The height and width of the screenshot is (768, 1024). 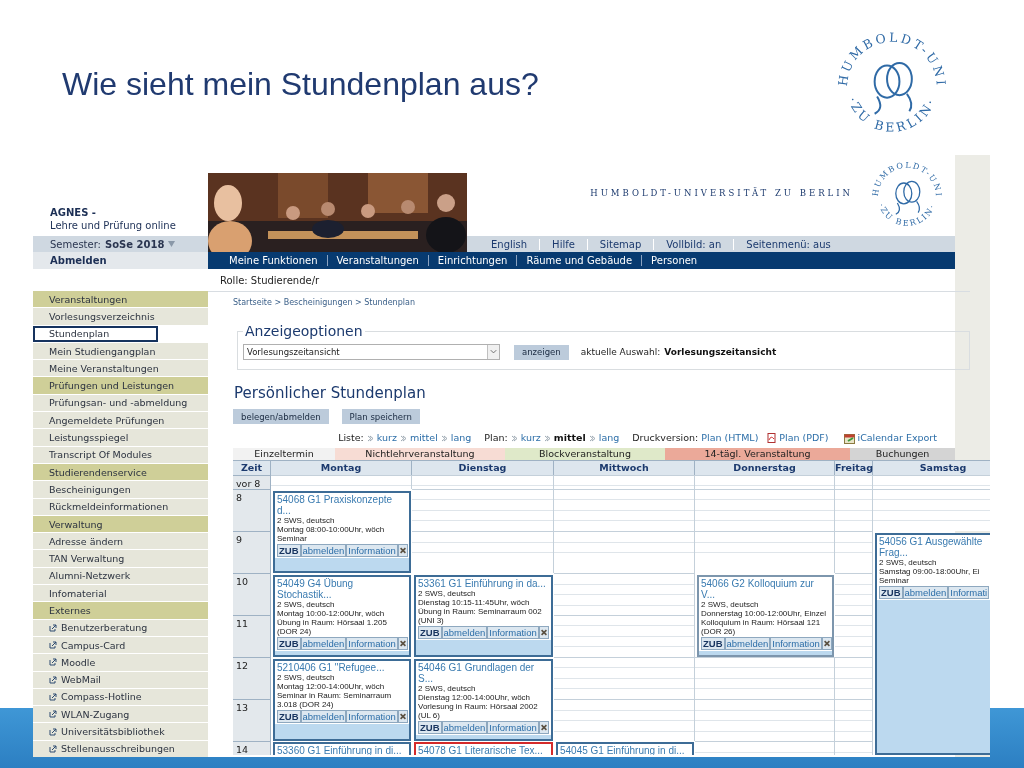 I want to click on print-link: Plan (HTML), so click(x=730, y=438).